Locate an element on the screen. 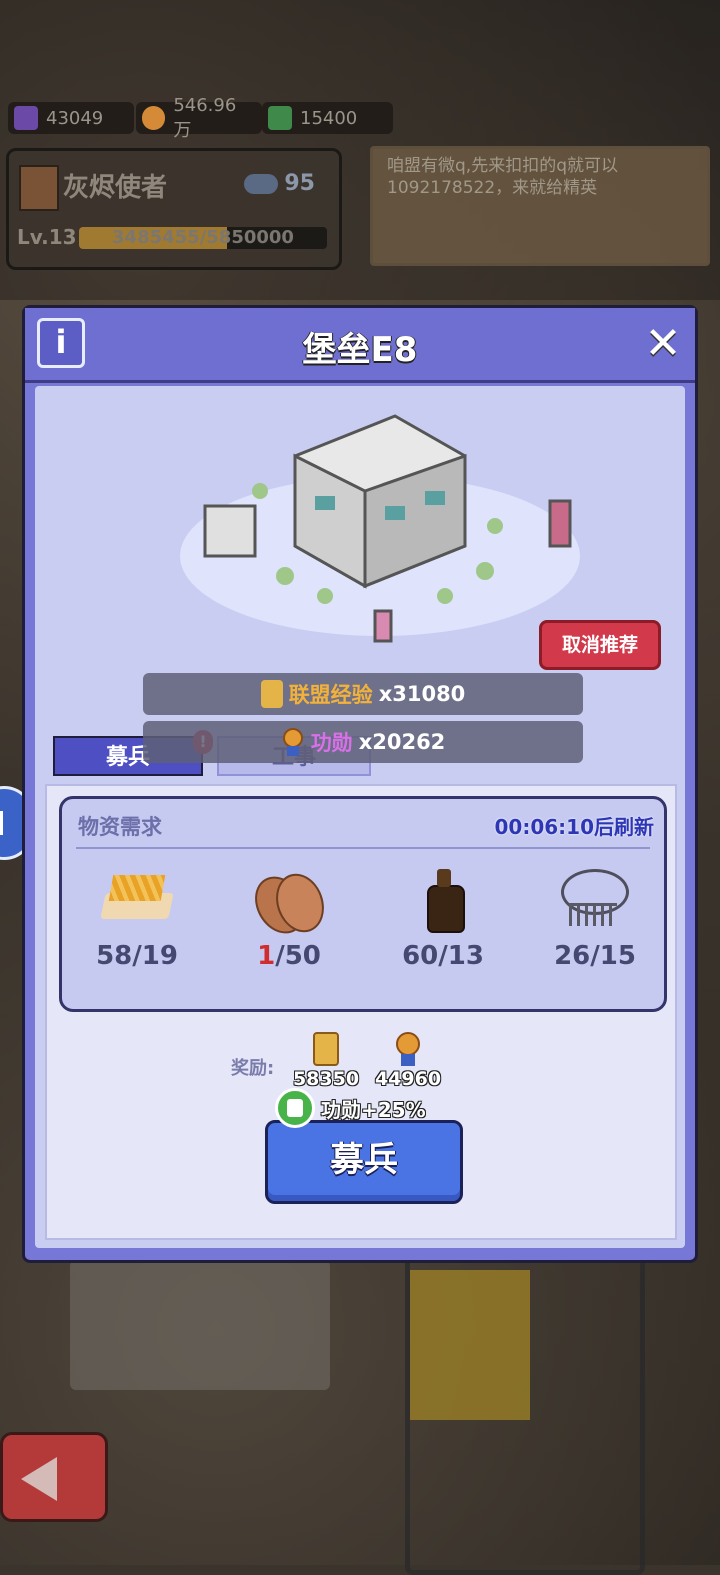  supply-qty: 26/15 is located at coordinates (595, 956).